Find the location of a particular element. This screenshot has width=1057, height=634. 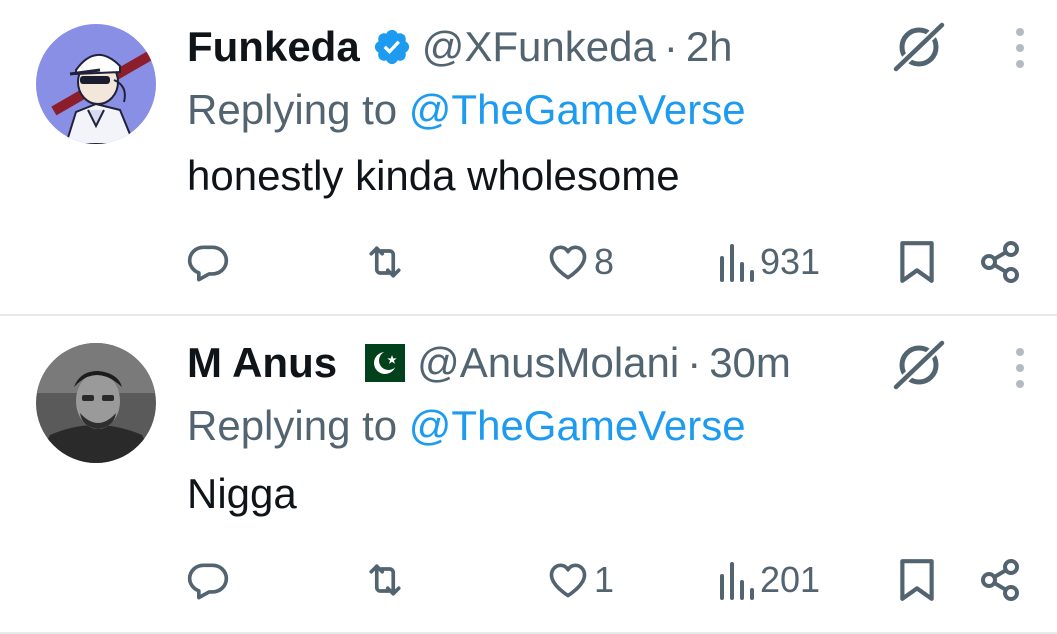

like-button: 1 is located at coordinates (580, 580).